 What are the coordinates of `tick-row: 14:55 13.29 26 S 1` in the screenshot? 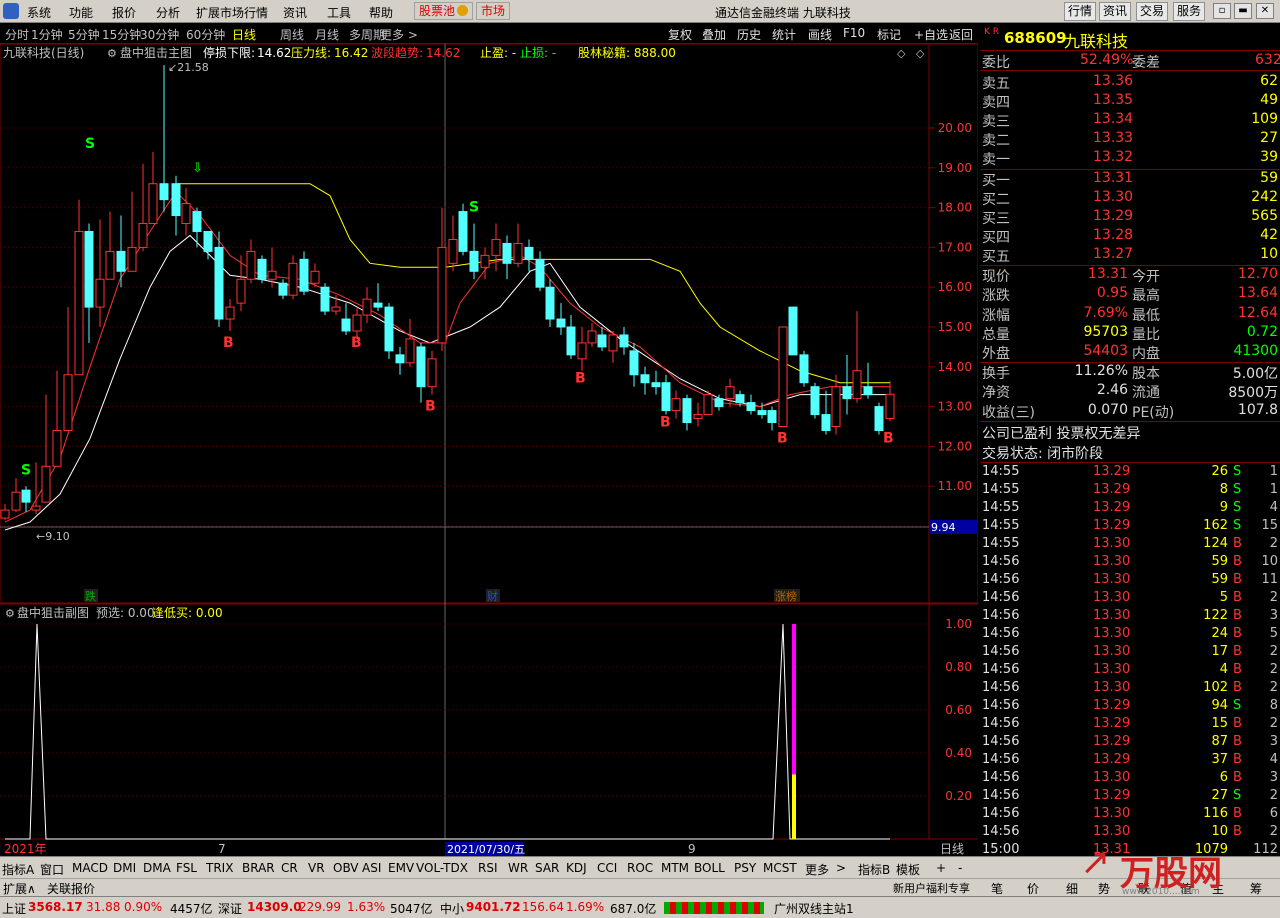 It's located at (1130, 472).